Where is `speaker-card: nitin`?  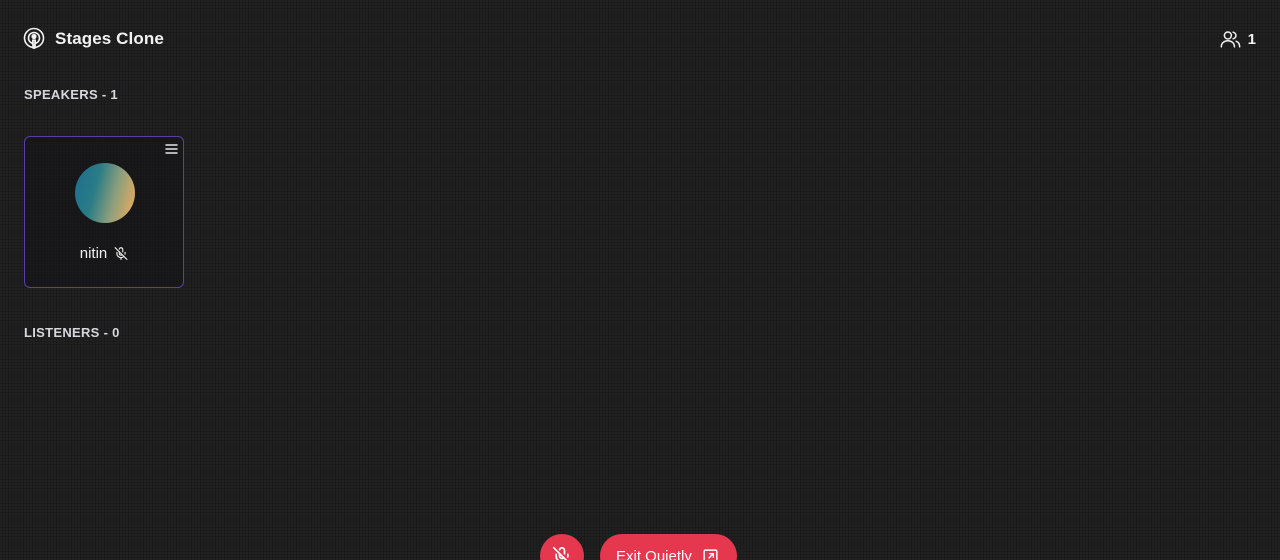 speaker-card: nitin is located at coordinates (104, 212).